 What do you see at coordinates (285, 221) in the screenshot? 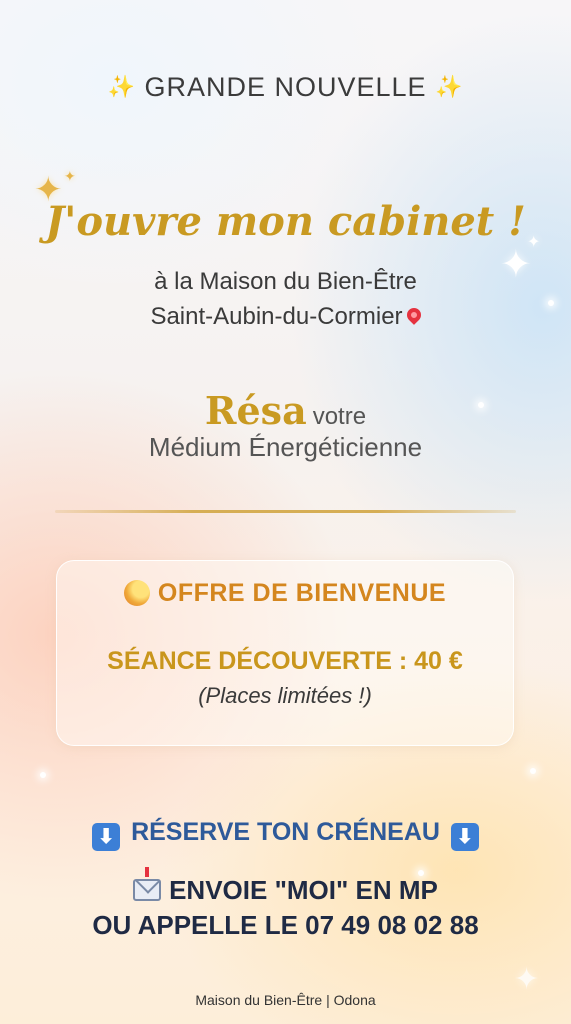
I see `headline: J'ouvre mon cabinet !` at bounding box center [285, 221].